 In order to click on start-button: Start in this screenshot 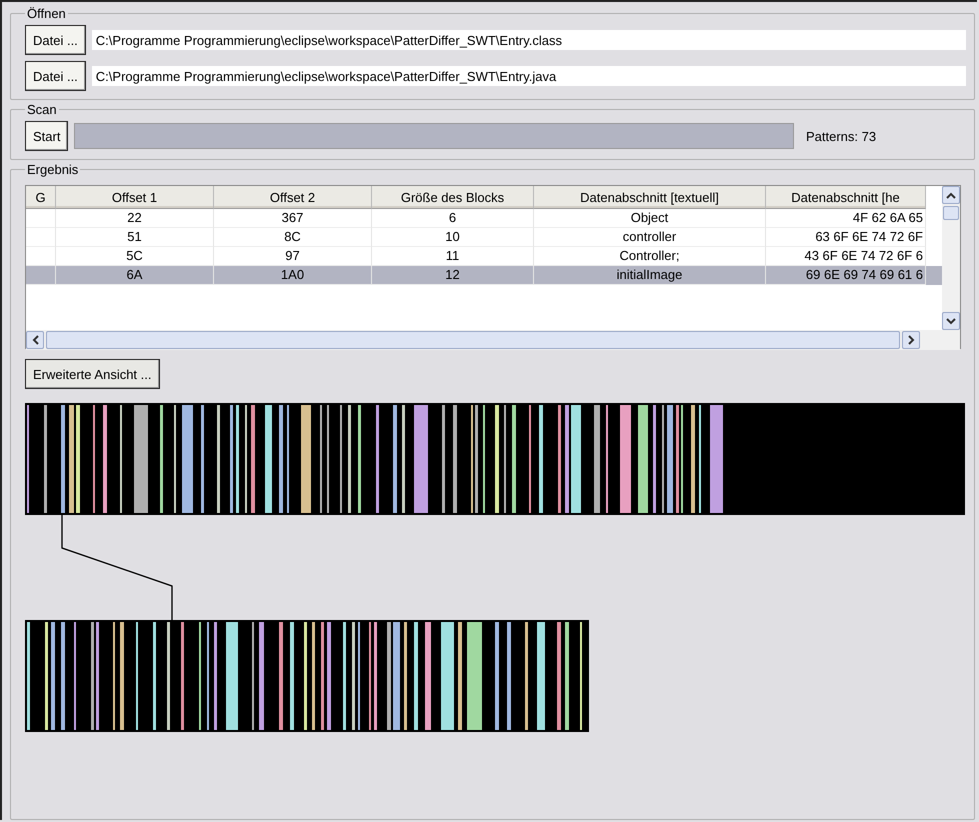, I will do `click(46, 136)`.